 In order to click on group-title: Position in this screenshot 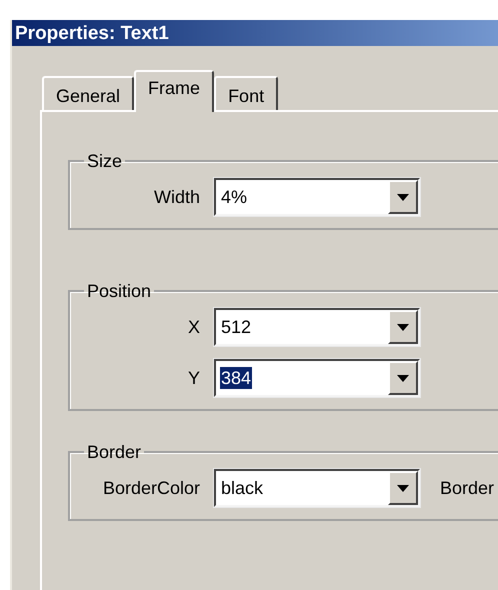, I will do `click(119, 291)`.